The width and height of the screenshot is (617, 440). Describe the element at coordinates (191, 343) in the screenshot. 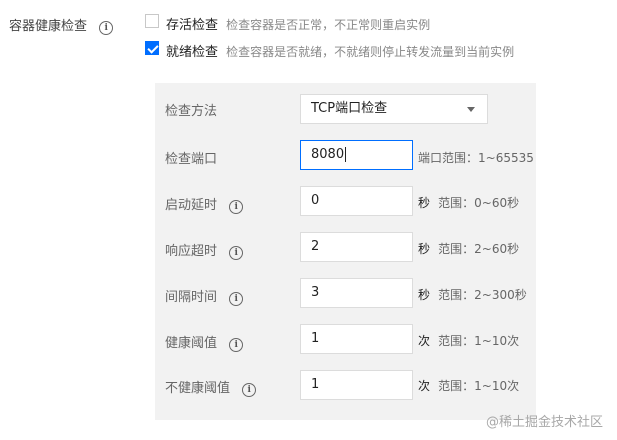

I see `healthy-threshold-label: 健康阈值` at that location.